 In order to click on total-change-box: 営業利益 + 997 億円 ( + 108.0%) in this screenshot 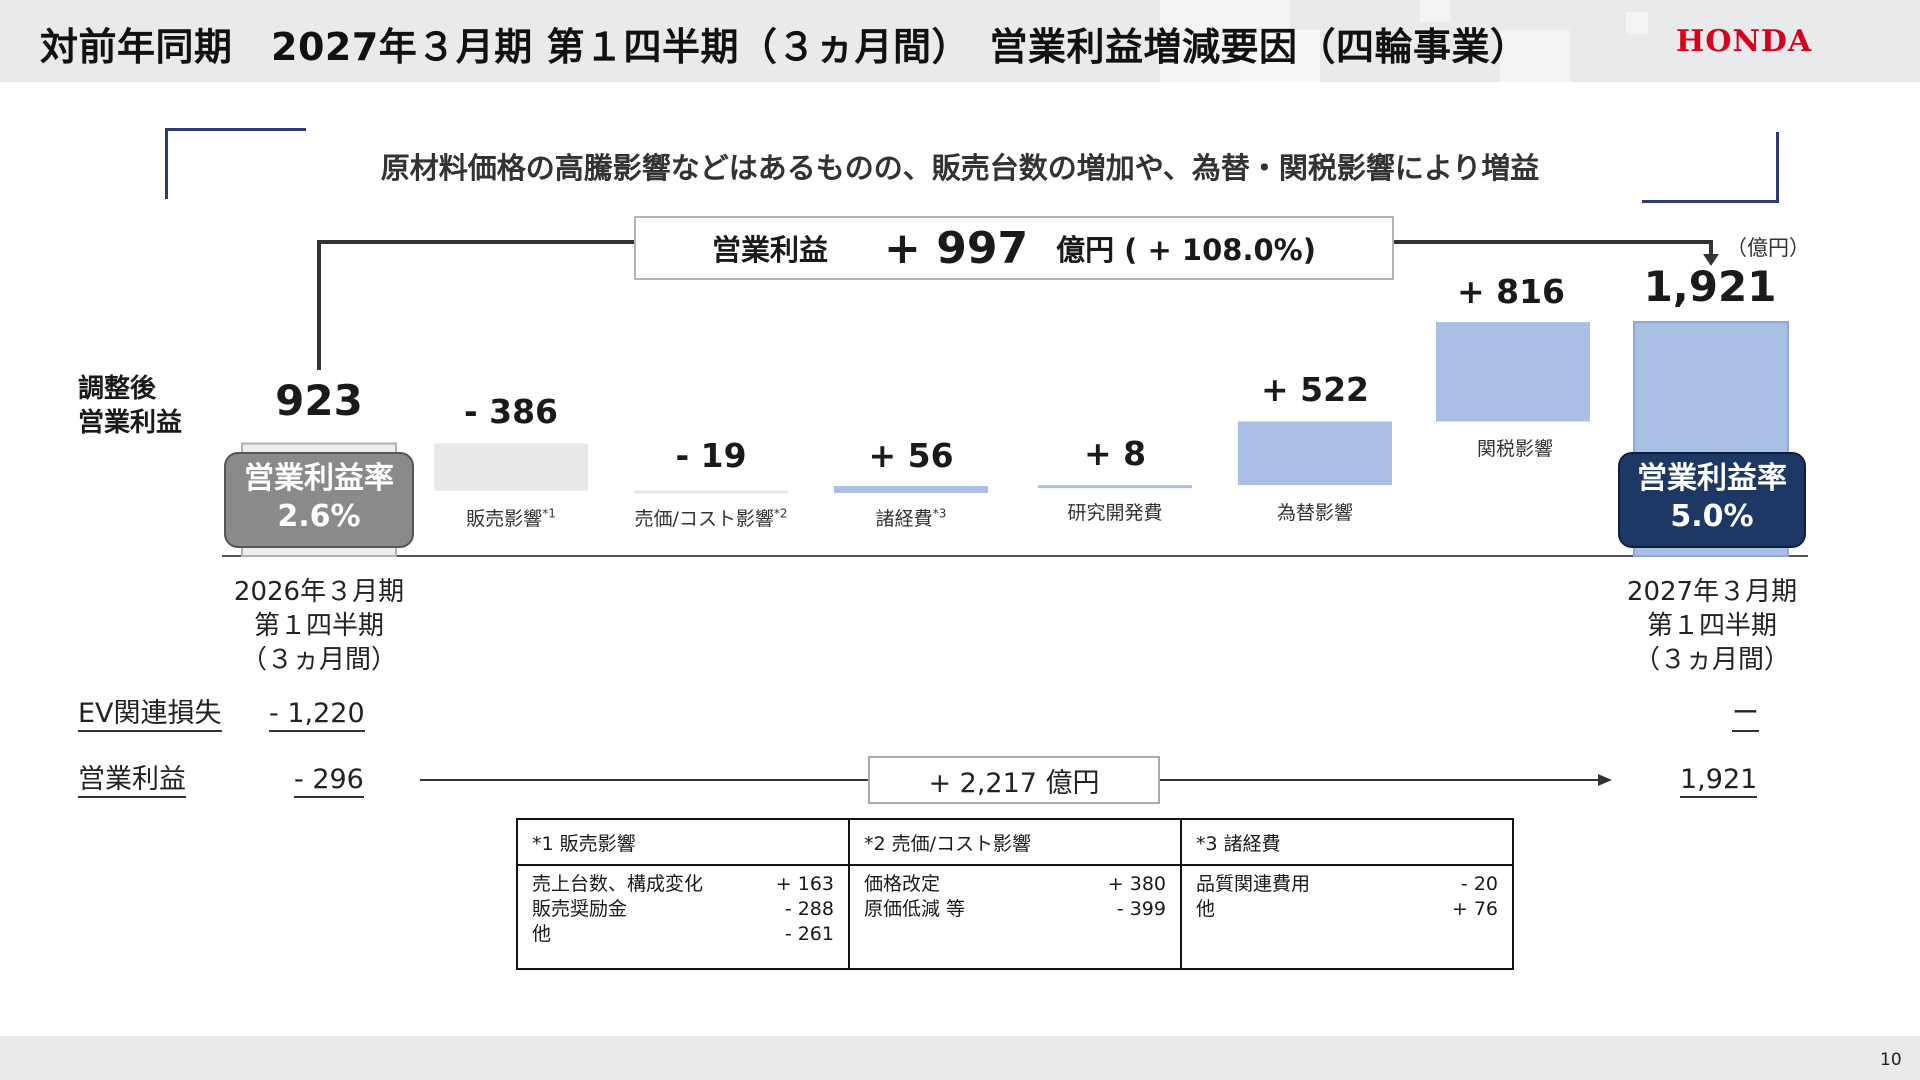, I will do `click(1014, 248)`.